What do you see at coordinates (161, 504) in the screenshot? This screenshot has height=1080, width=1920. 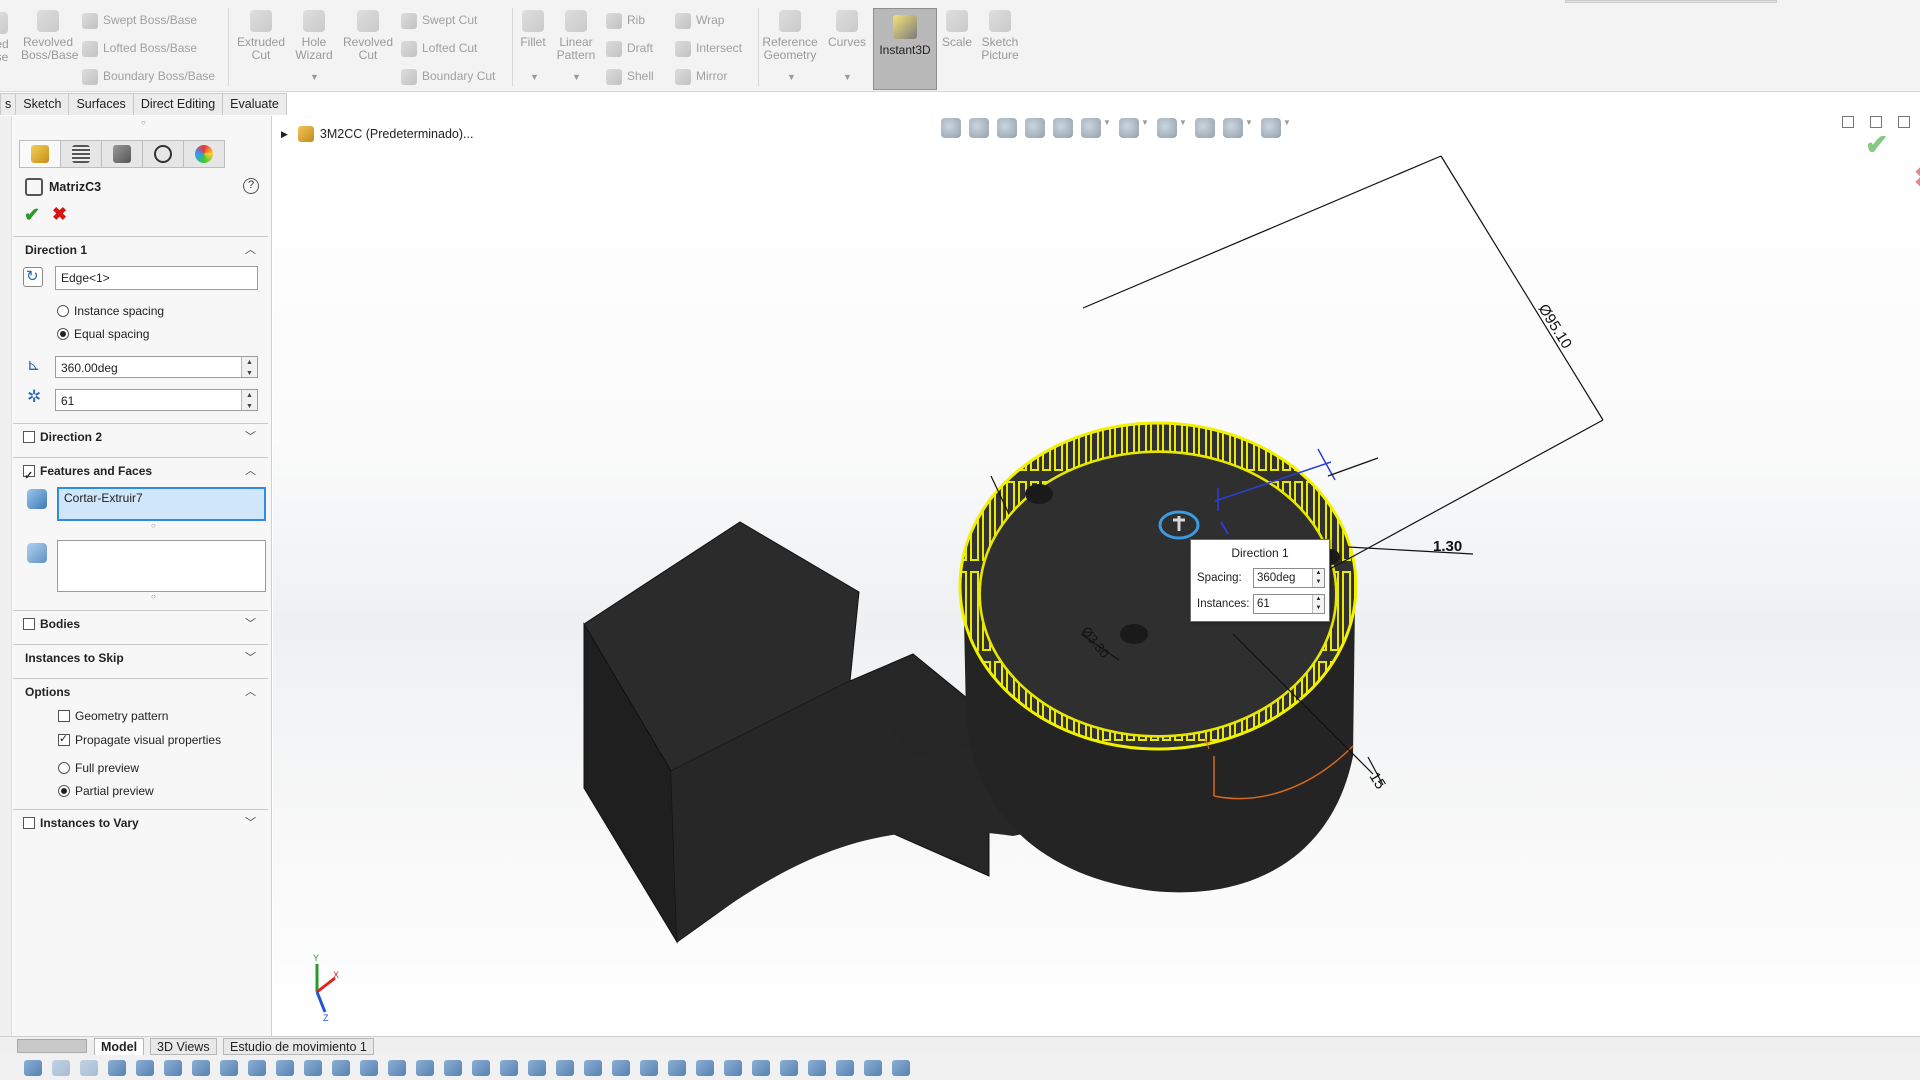 I see `features-to-pattern-list: Cortar-Extruir7` at bounding box center [161, 504].